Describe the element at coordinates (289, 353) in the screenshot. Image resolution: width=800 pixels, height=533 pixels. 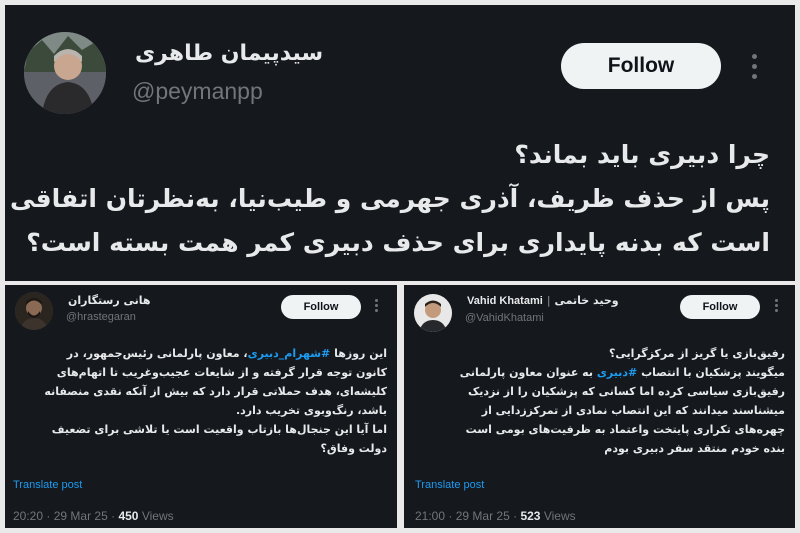
I see `hashtag-link: #شهرام_دبیری` at that location.